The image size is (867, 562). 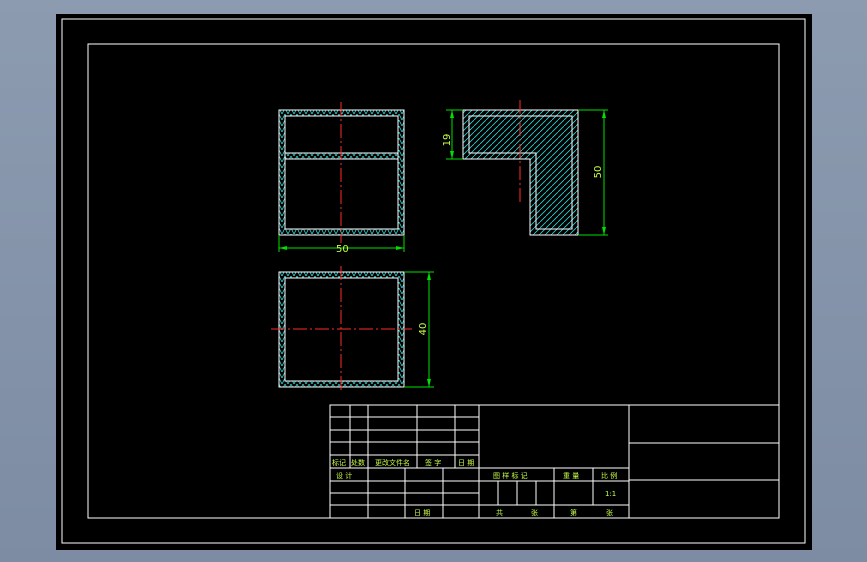 I want to click on dim-side-height: 50, so click(x=598, y=172).